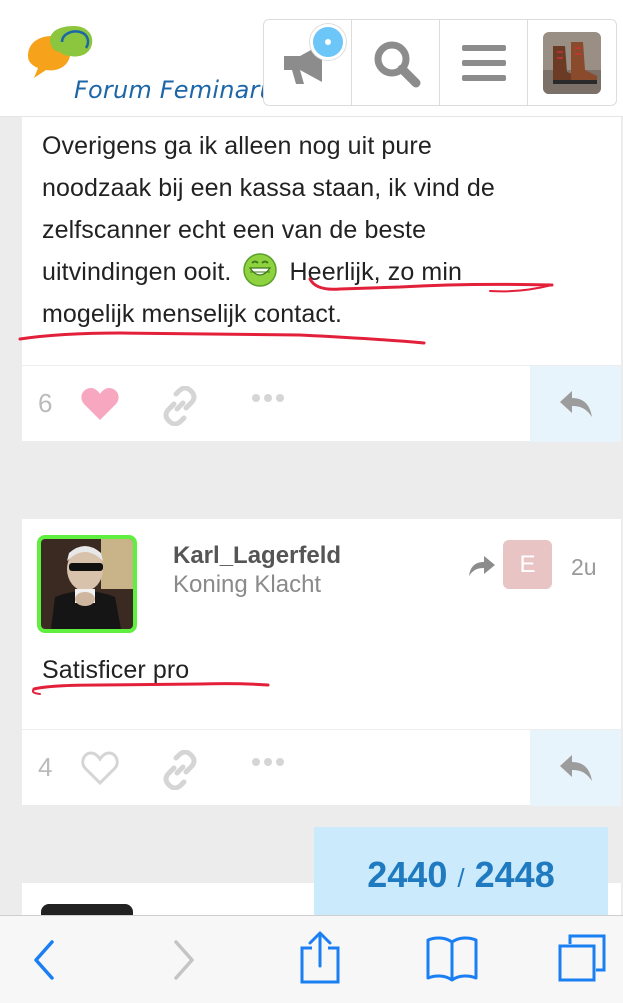 This screenshot has height=1003, width=623. I want to click on user-menu-button, so click(572, 62).